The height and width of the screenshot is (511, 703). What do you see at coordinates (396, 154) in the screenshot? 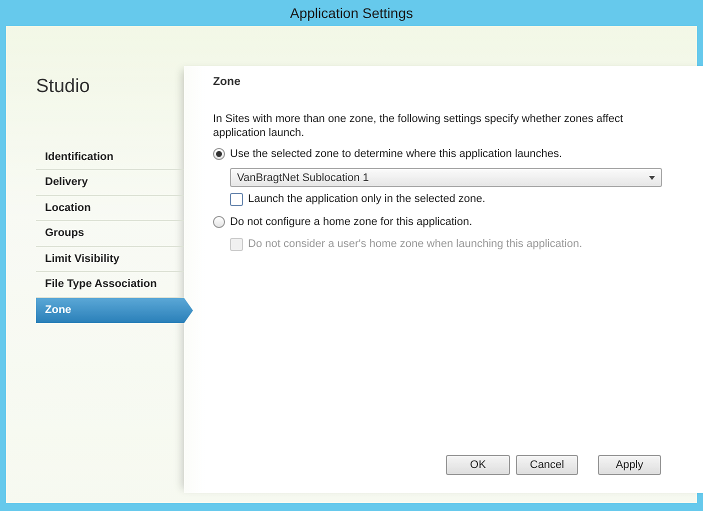
I see `radio-label: Use the selected zone to determine where this application launches.` at bounding box center [396, 154].